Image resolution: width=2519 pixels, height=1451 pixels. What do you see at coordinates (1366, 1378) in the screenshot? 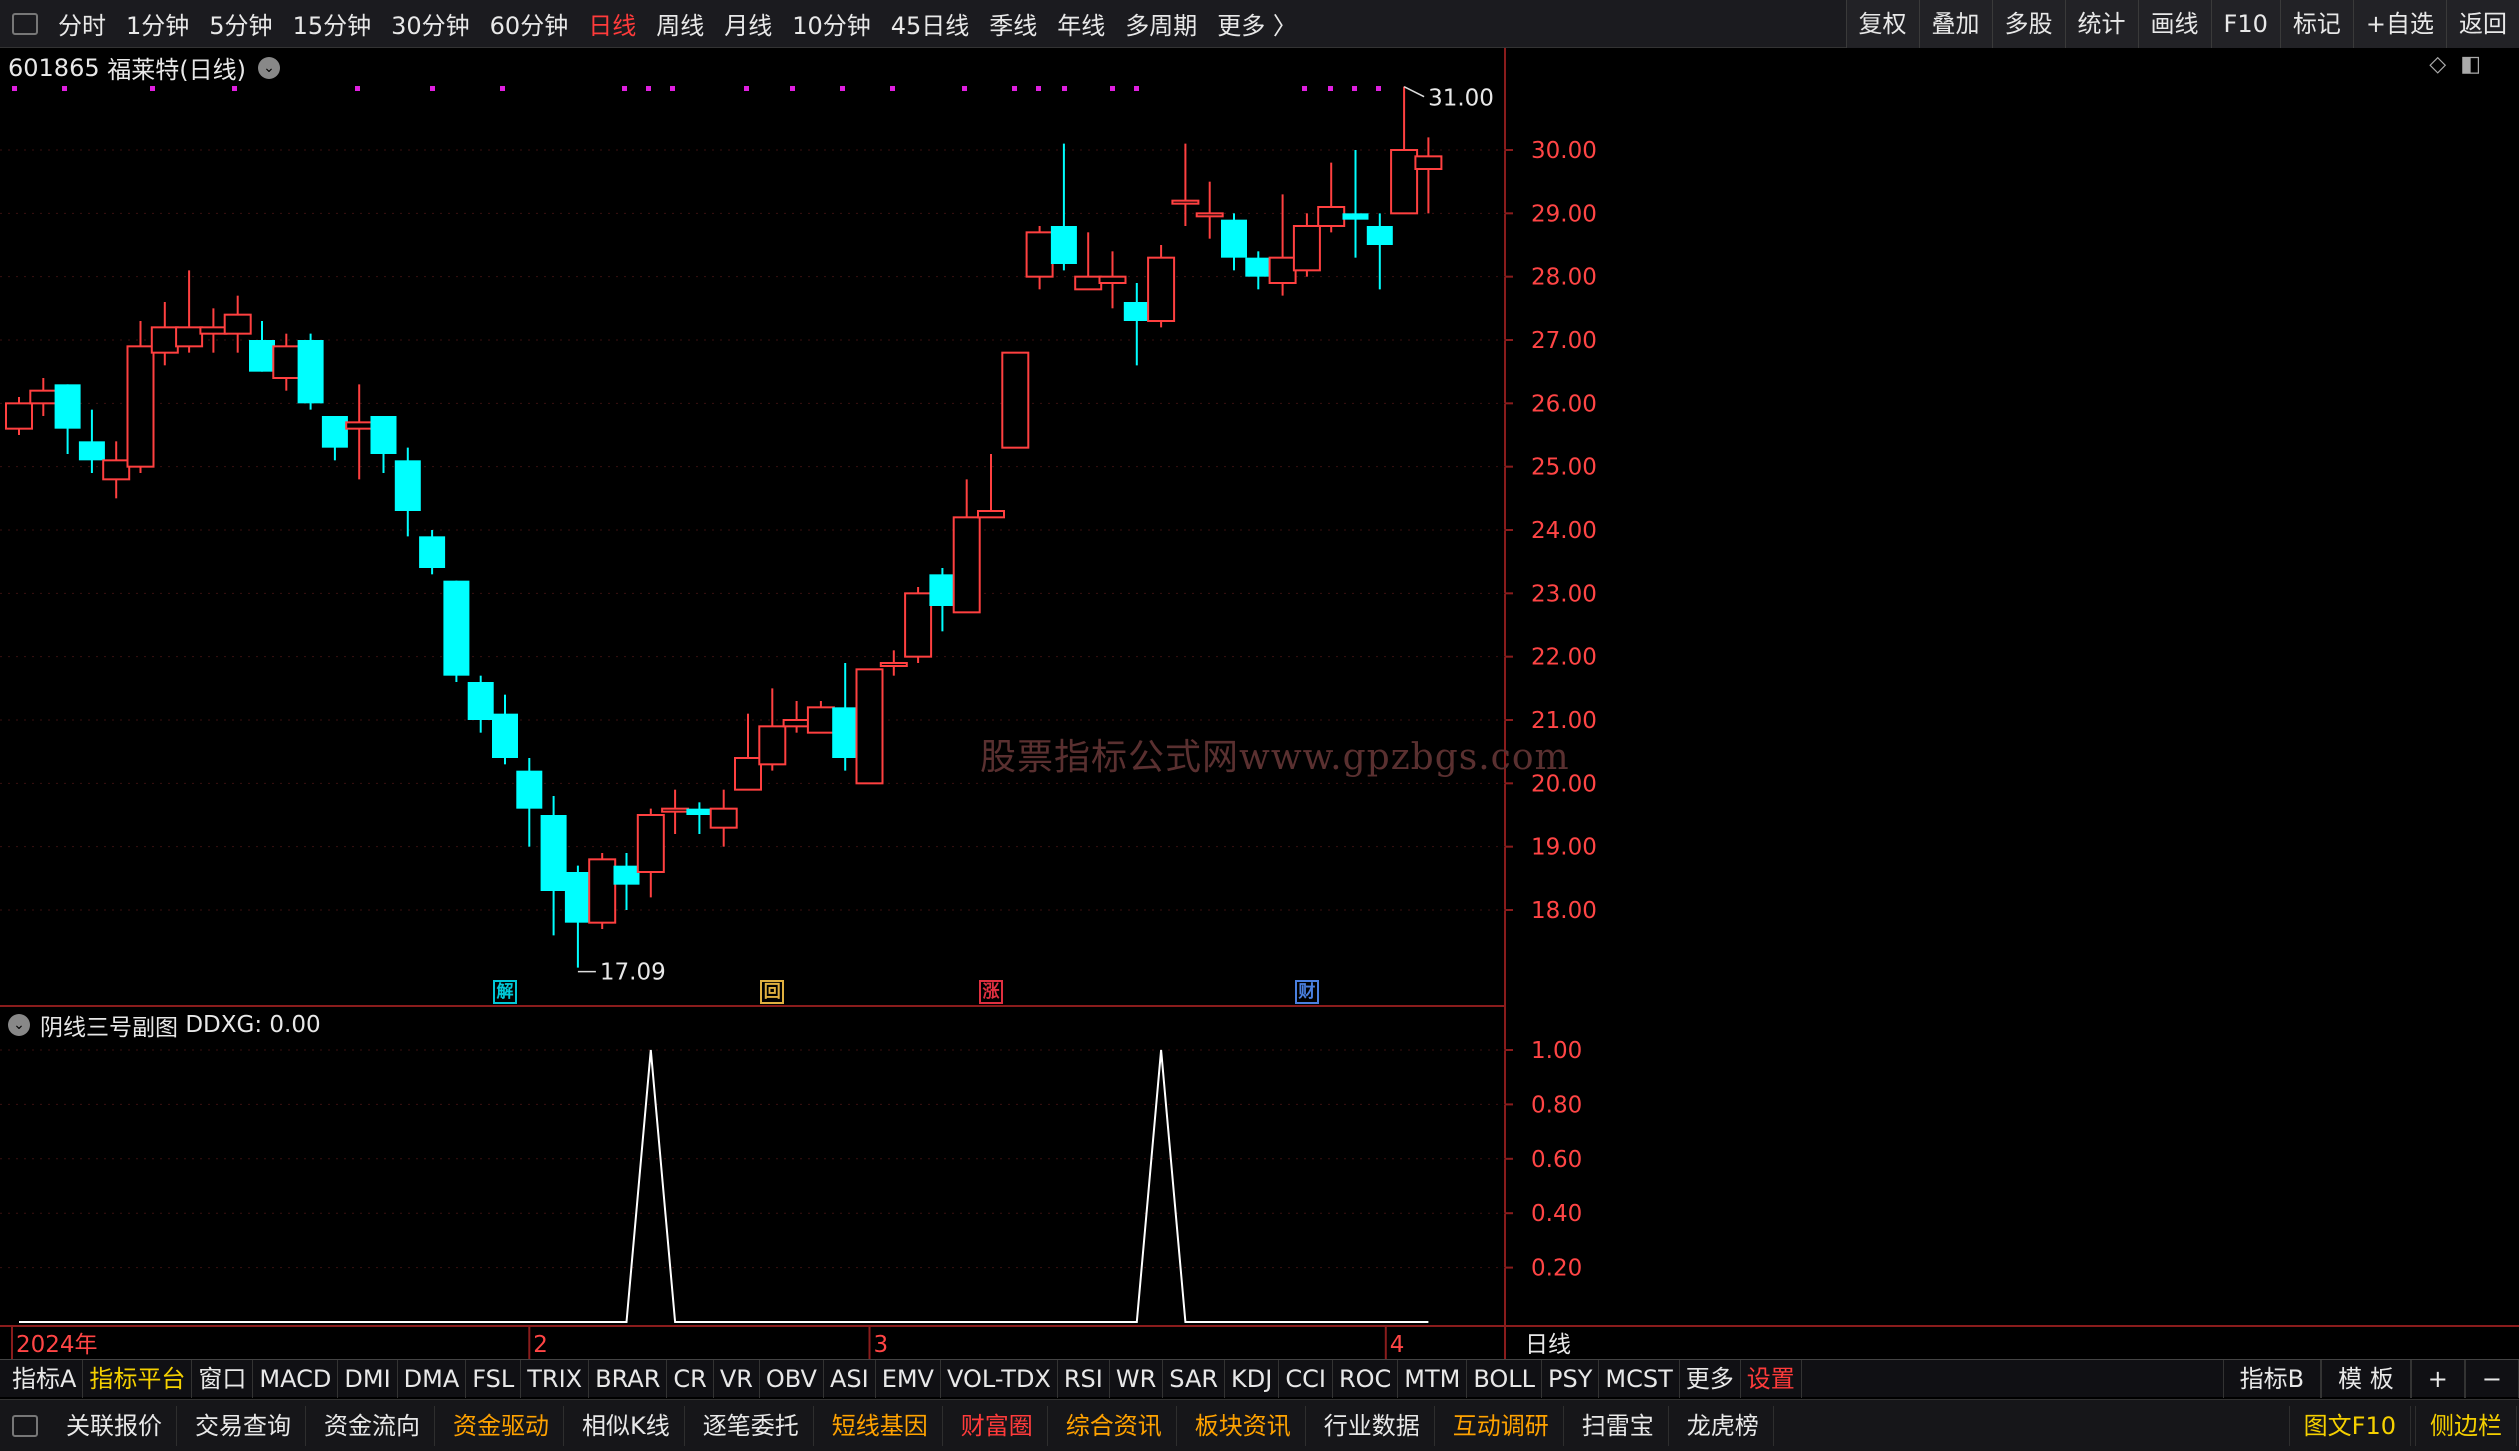
I see `indicator-tab: ROC` at bounding box center [1366, 1378].